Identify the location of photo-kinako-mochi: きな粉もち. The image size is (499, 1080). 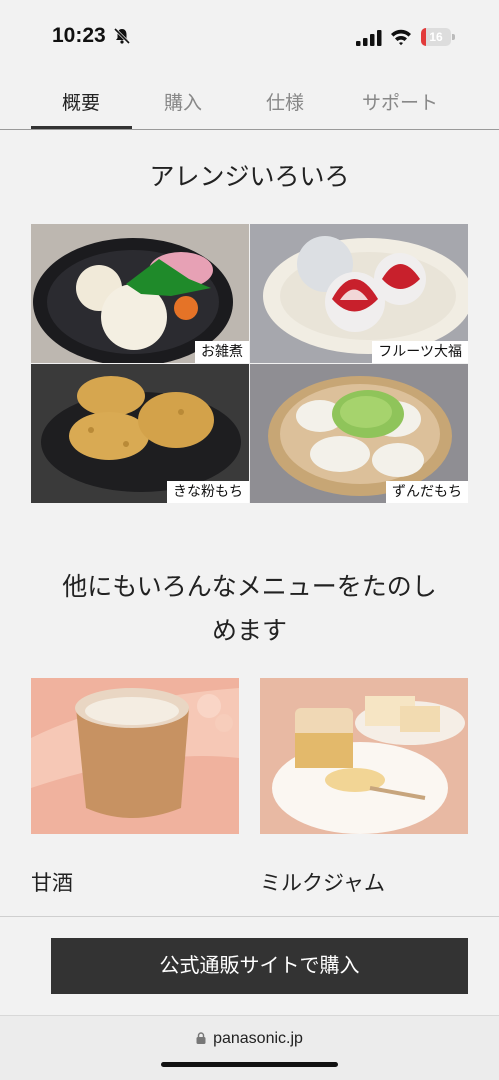
(140, 433).